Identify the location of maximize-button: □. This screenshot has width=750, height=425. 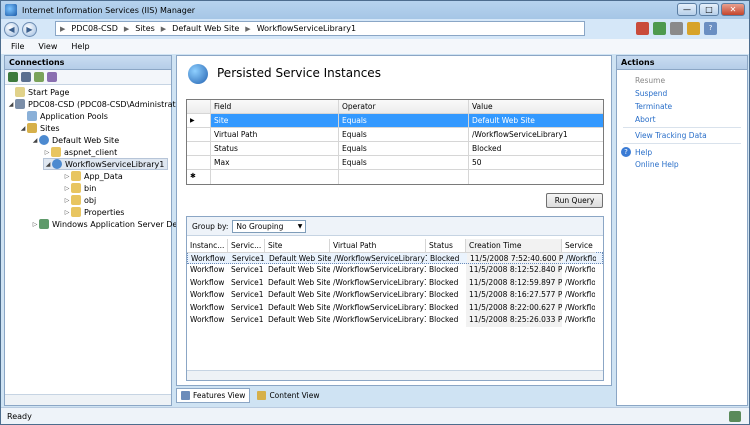
(709, 9).